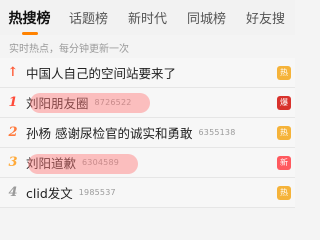 This screenshot has width=320, height=240. What do you see at coordinates (13, 72) in the screenshot?
I see `top-rank-icon: ↑` at bounding box center [13, 72].